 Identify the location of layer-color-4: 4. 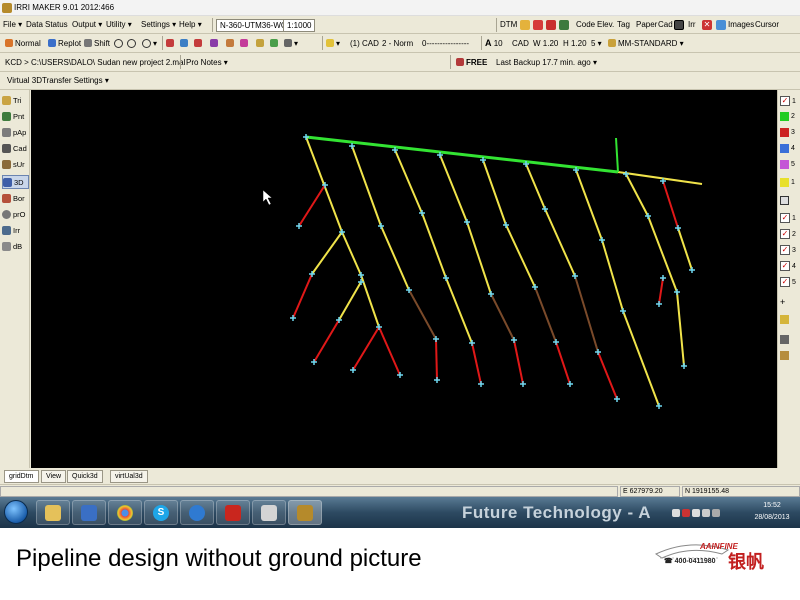
(790, 148).